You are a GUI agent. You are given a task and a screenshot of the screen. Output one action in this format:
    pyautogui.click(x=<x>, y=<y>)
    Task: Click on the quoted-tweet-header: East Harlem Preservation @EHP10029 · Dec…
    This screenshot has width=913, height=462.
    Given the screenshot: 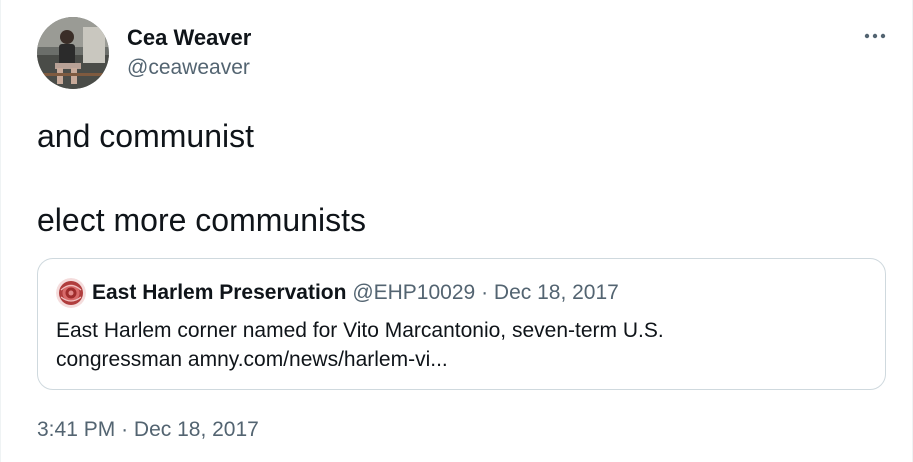 What is the action you would take?
    pyautogui.click(x=355, y=293)
    